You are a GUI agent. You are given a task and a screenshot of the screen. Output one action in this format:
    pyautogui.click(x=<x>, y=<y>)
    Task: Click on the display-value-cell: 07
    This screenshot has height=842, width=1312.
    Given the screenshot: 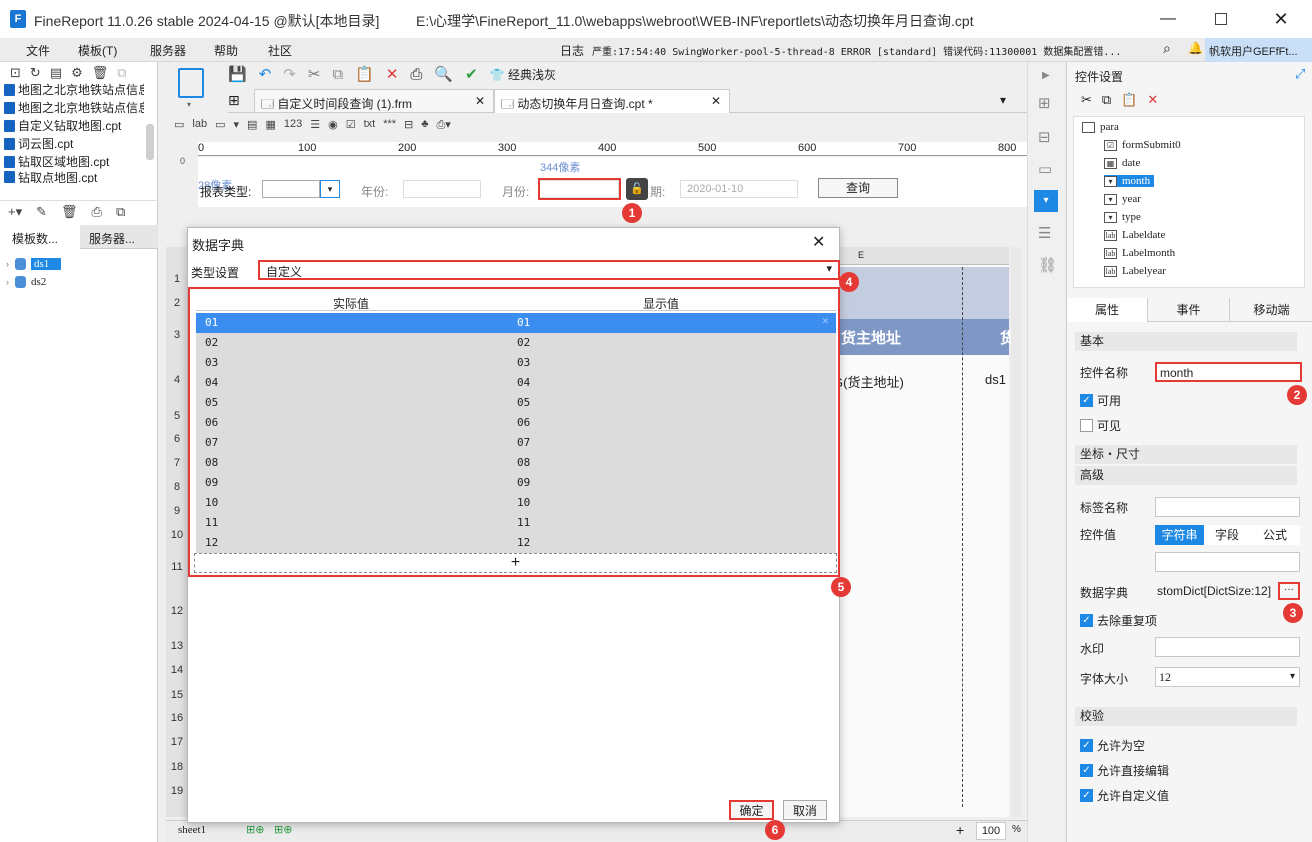 What is the action you would take?
    pyautogui.click(x=523, y=442)
    